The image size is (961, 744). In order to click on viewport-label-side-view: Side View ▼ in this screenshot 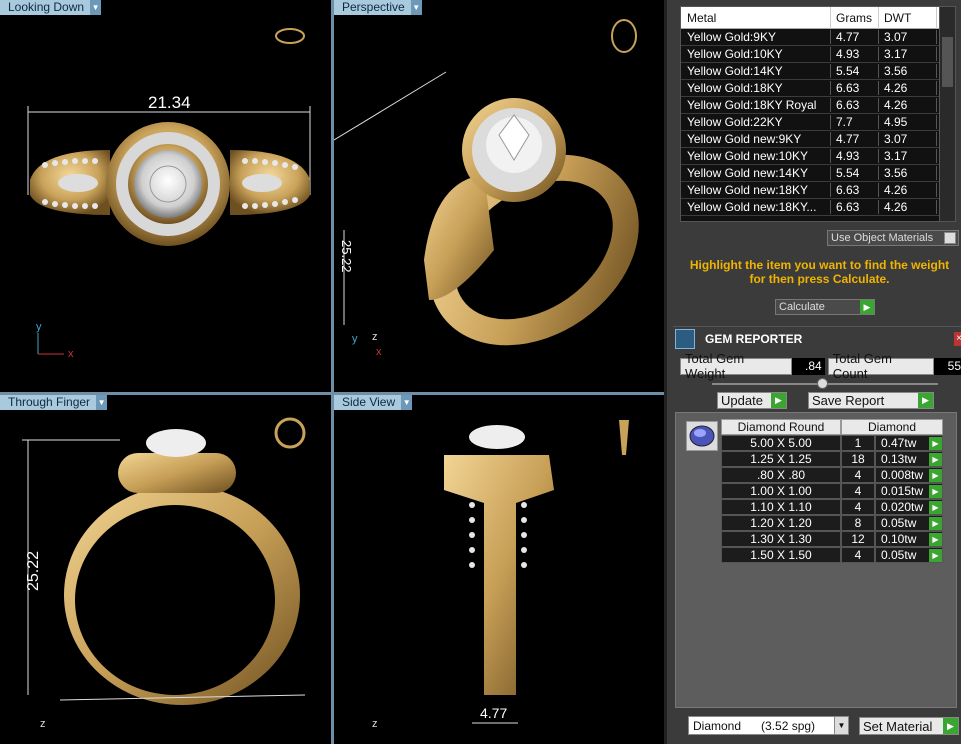, I will do `click(373, 402)`.